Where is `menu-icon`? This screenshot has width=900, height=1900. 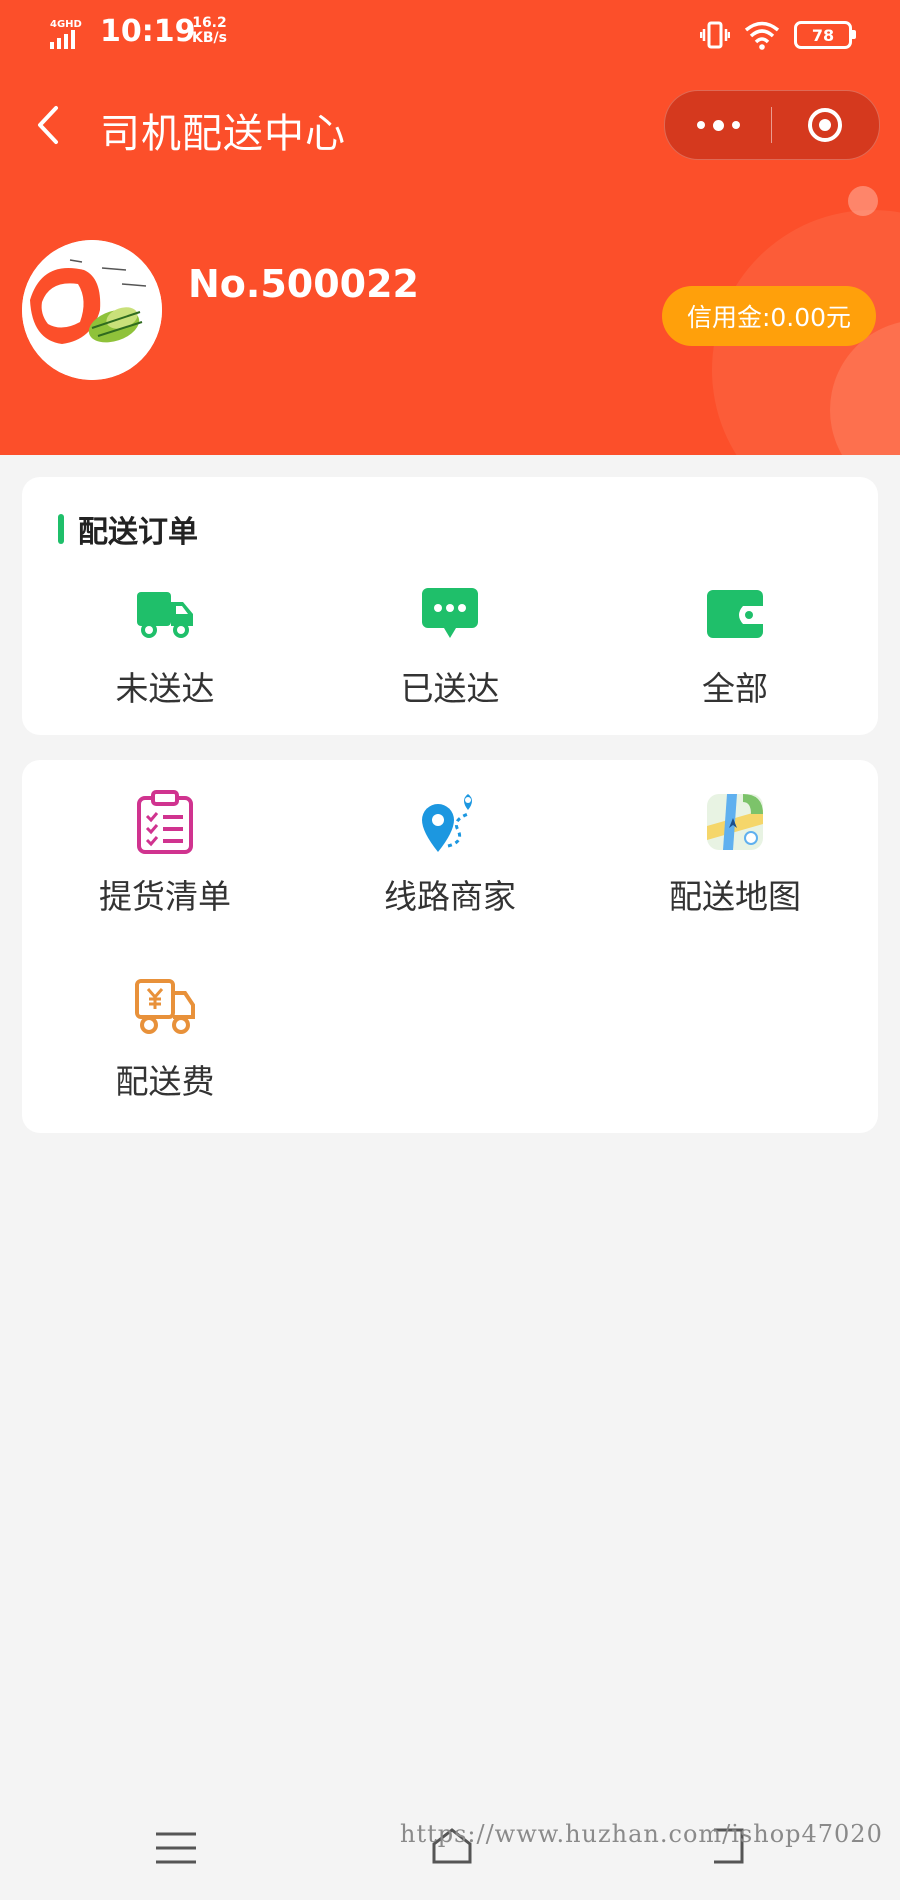 menu-icon is located at coordinates (176, 1848).